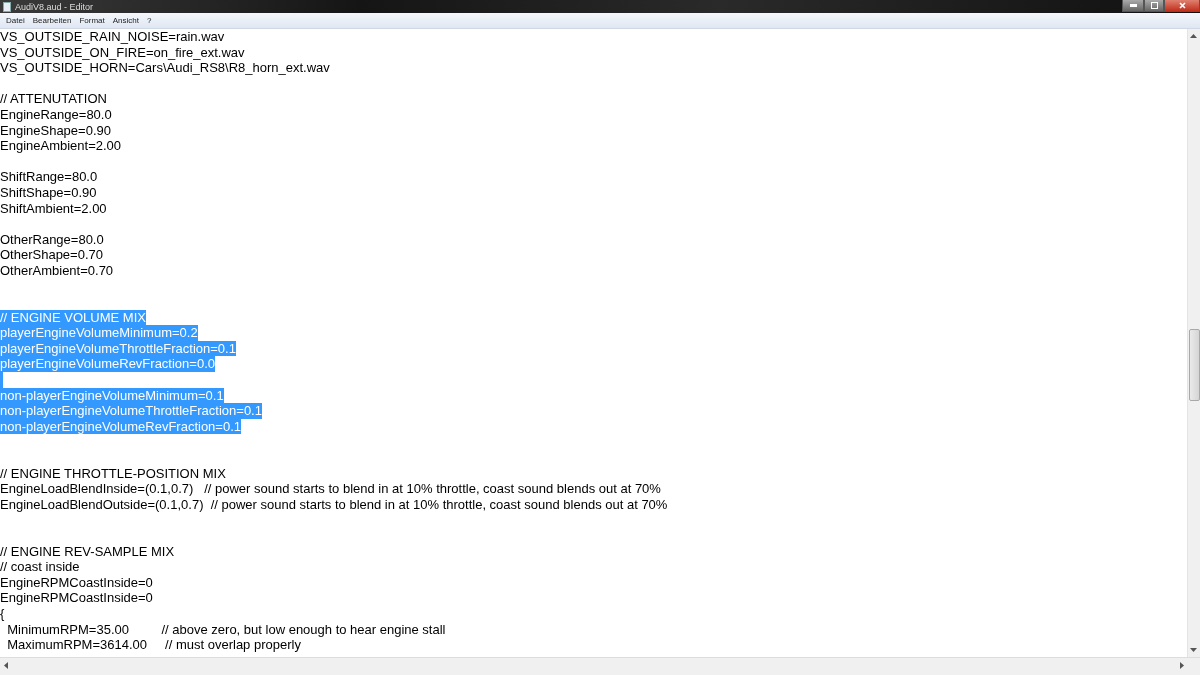  What do you see at coordinates (112, 37) in the screenshot?
I see `code-line: VS_OUTSIDE_RAIN_NOISE=rain.wav` at bounding box center [112, 37].